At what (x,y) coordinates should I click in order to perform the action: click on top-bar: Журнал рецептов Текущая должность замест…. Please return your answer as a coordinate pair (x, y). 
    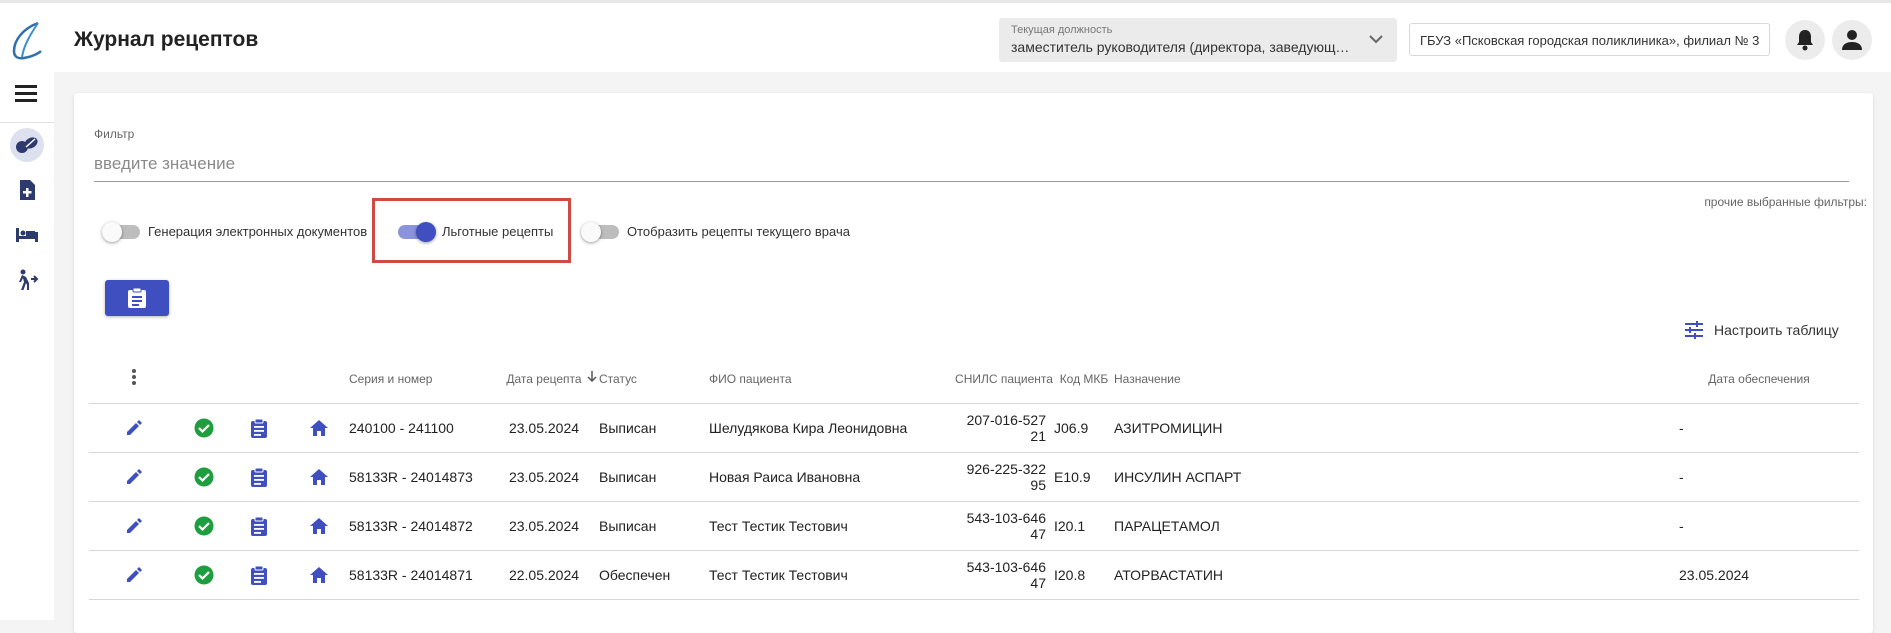
    Looking at the image, I should click on (945, 36).